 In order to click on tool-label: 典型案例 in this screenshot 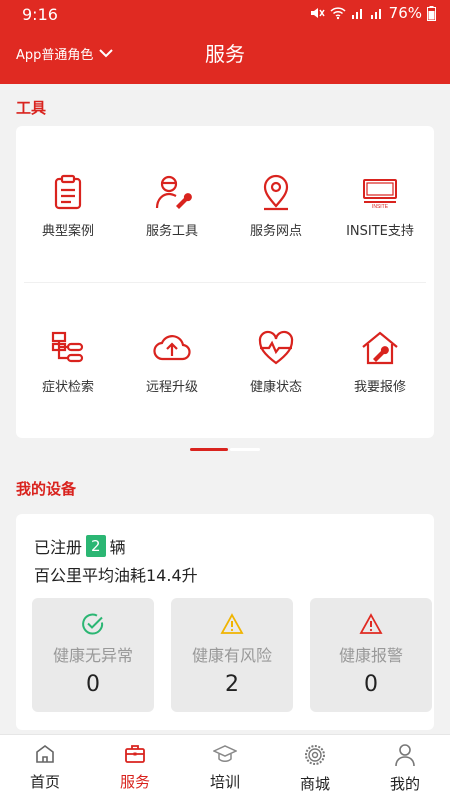, I will do `click(67, 231)`.